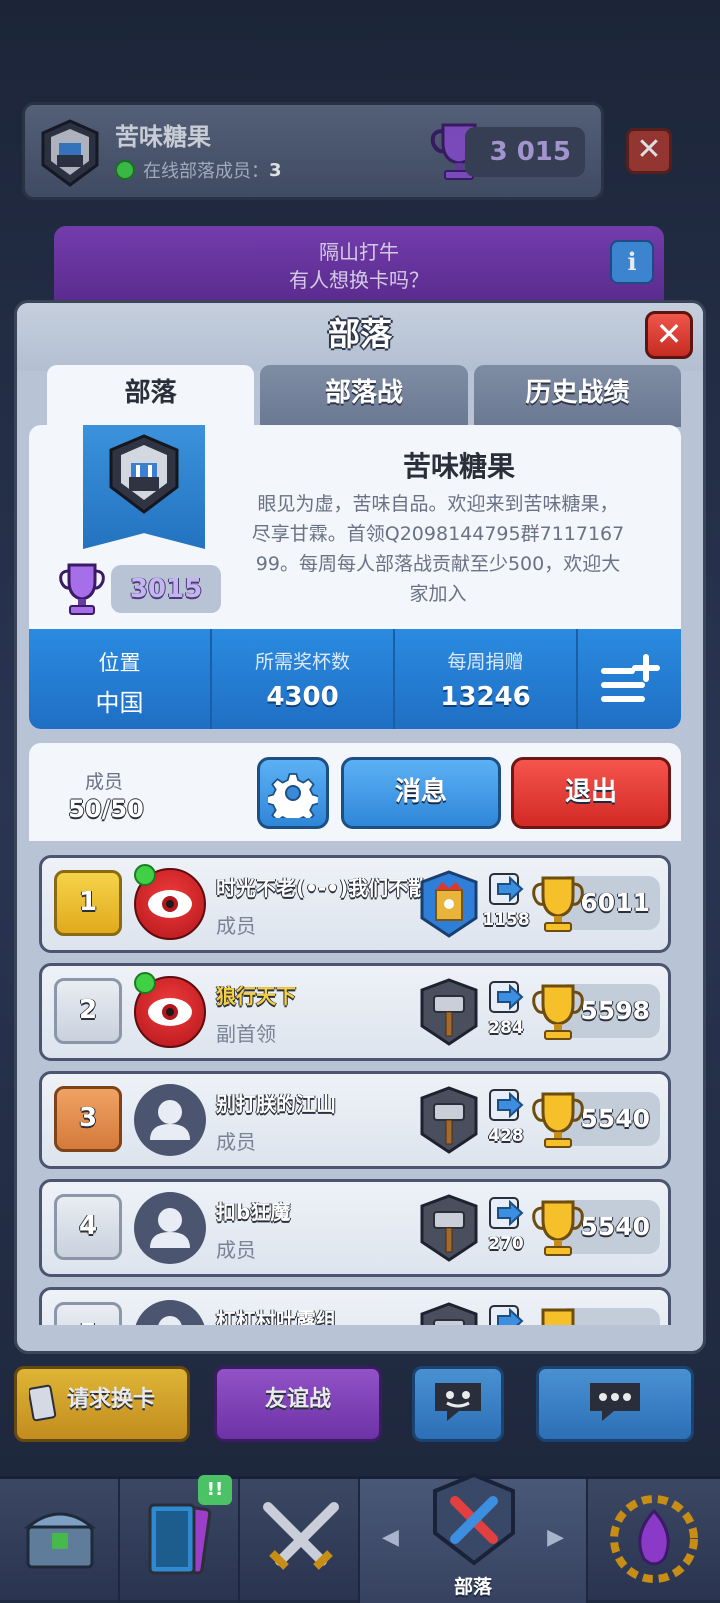 This screenshot has width=720, height=1603. What do you see at coordinates (166, 589) in the screenshot?
I see `clan-trophy-count: 3015` at bounding box center [166, 589].